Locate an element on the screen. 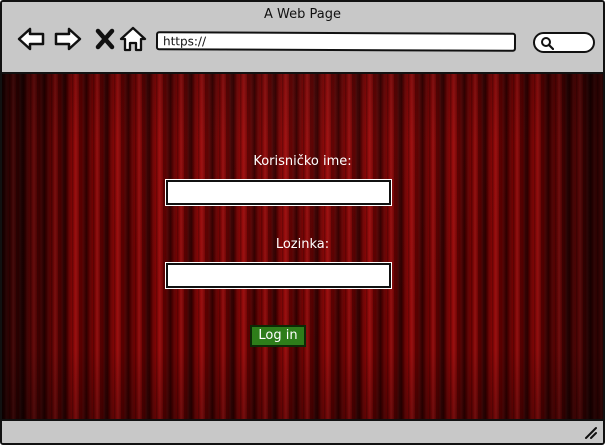 Image resolution: width=605 pixels, height=445 pixels. password-input is located at coordinates (278, 276).